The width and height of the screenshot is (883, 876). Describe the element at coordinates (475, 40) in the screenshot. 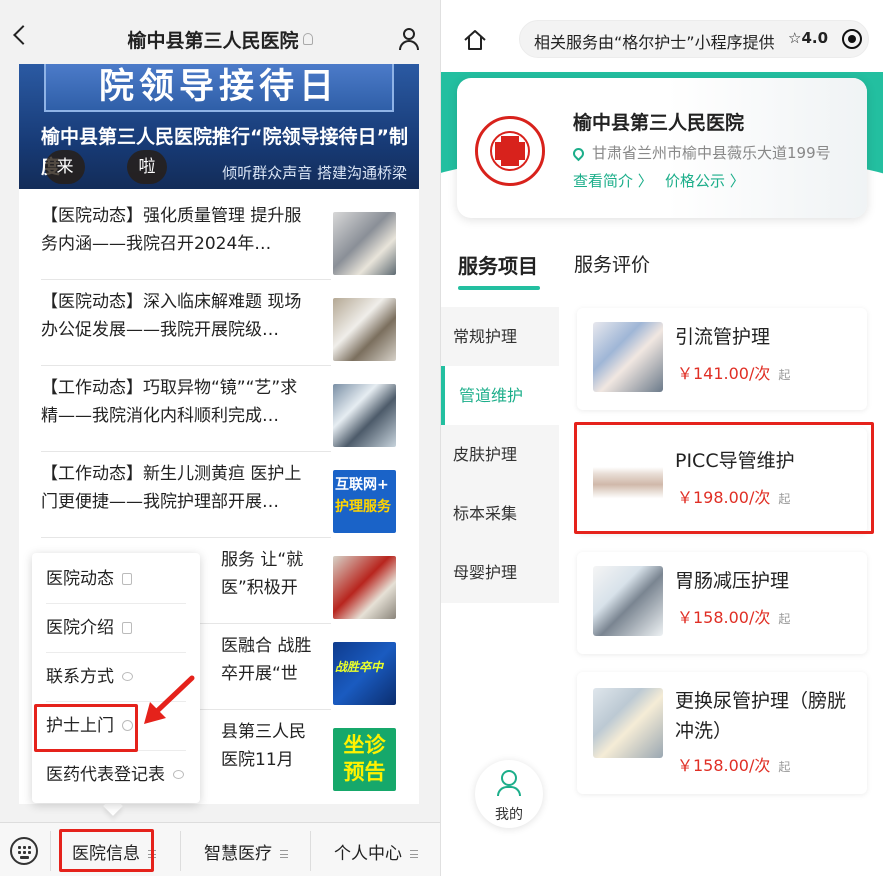

I see `home-icon` at that location.